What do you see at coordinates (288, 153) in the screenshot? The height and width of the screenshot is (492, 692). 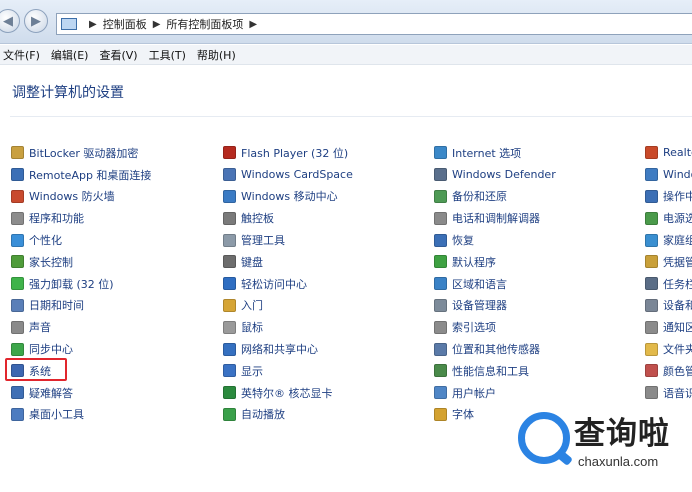 I see `control-panel-item: Flash Player (32 位)` at bounding box center [288, 153].